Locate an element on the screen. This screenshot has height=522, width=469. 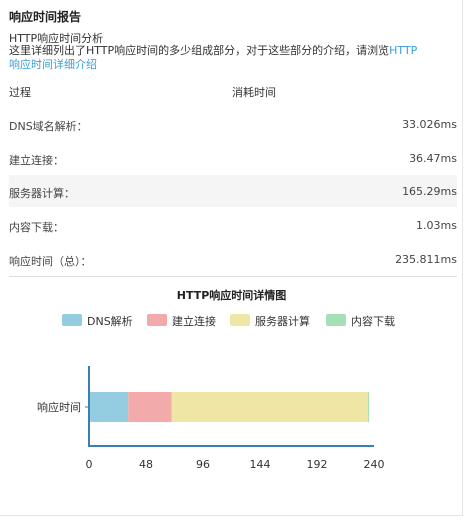
row-value: 1.03ms is located at coordinates (436, 225).